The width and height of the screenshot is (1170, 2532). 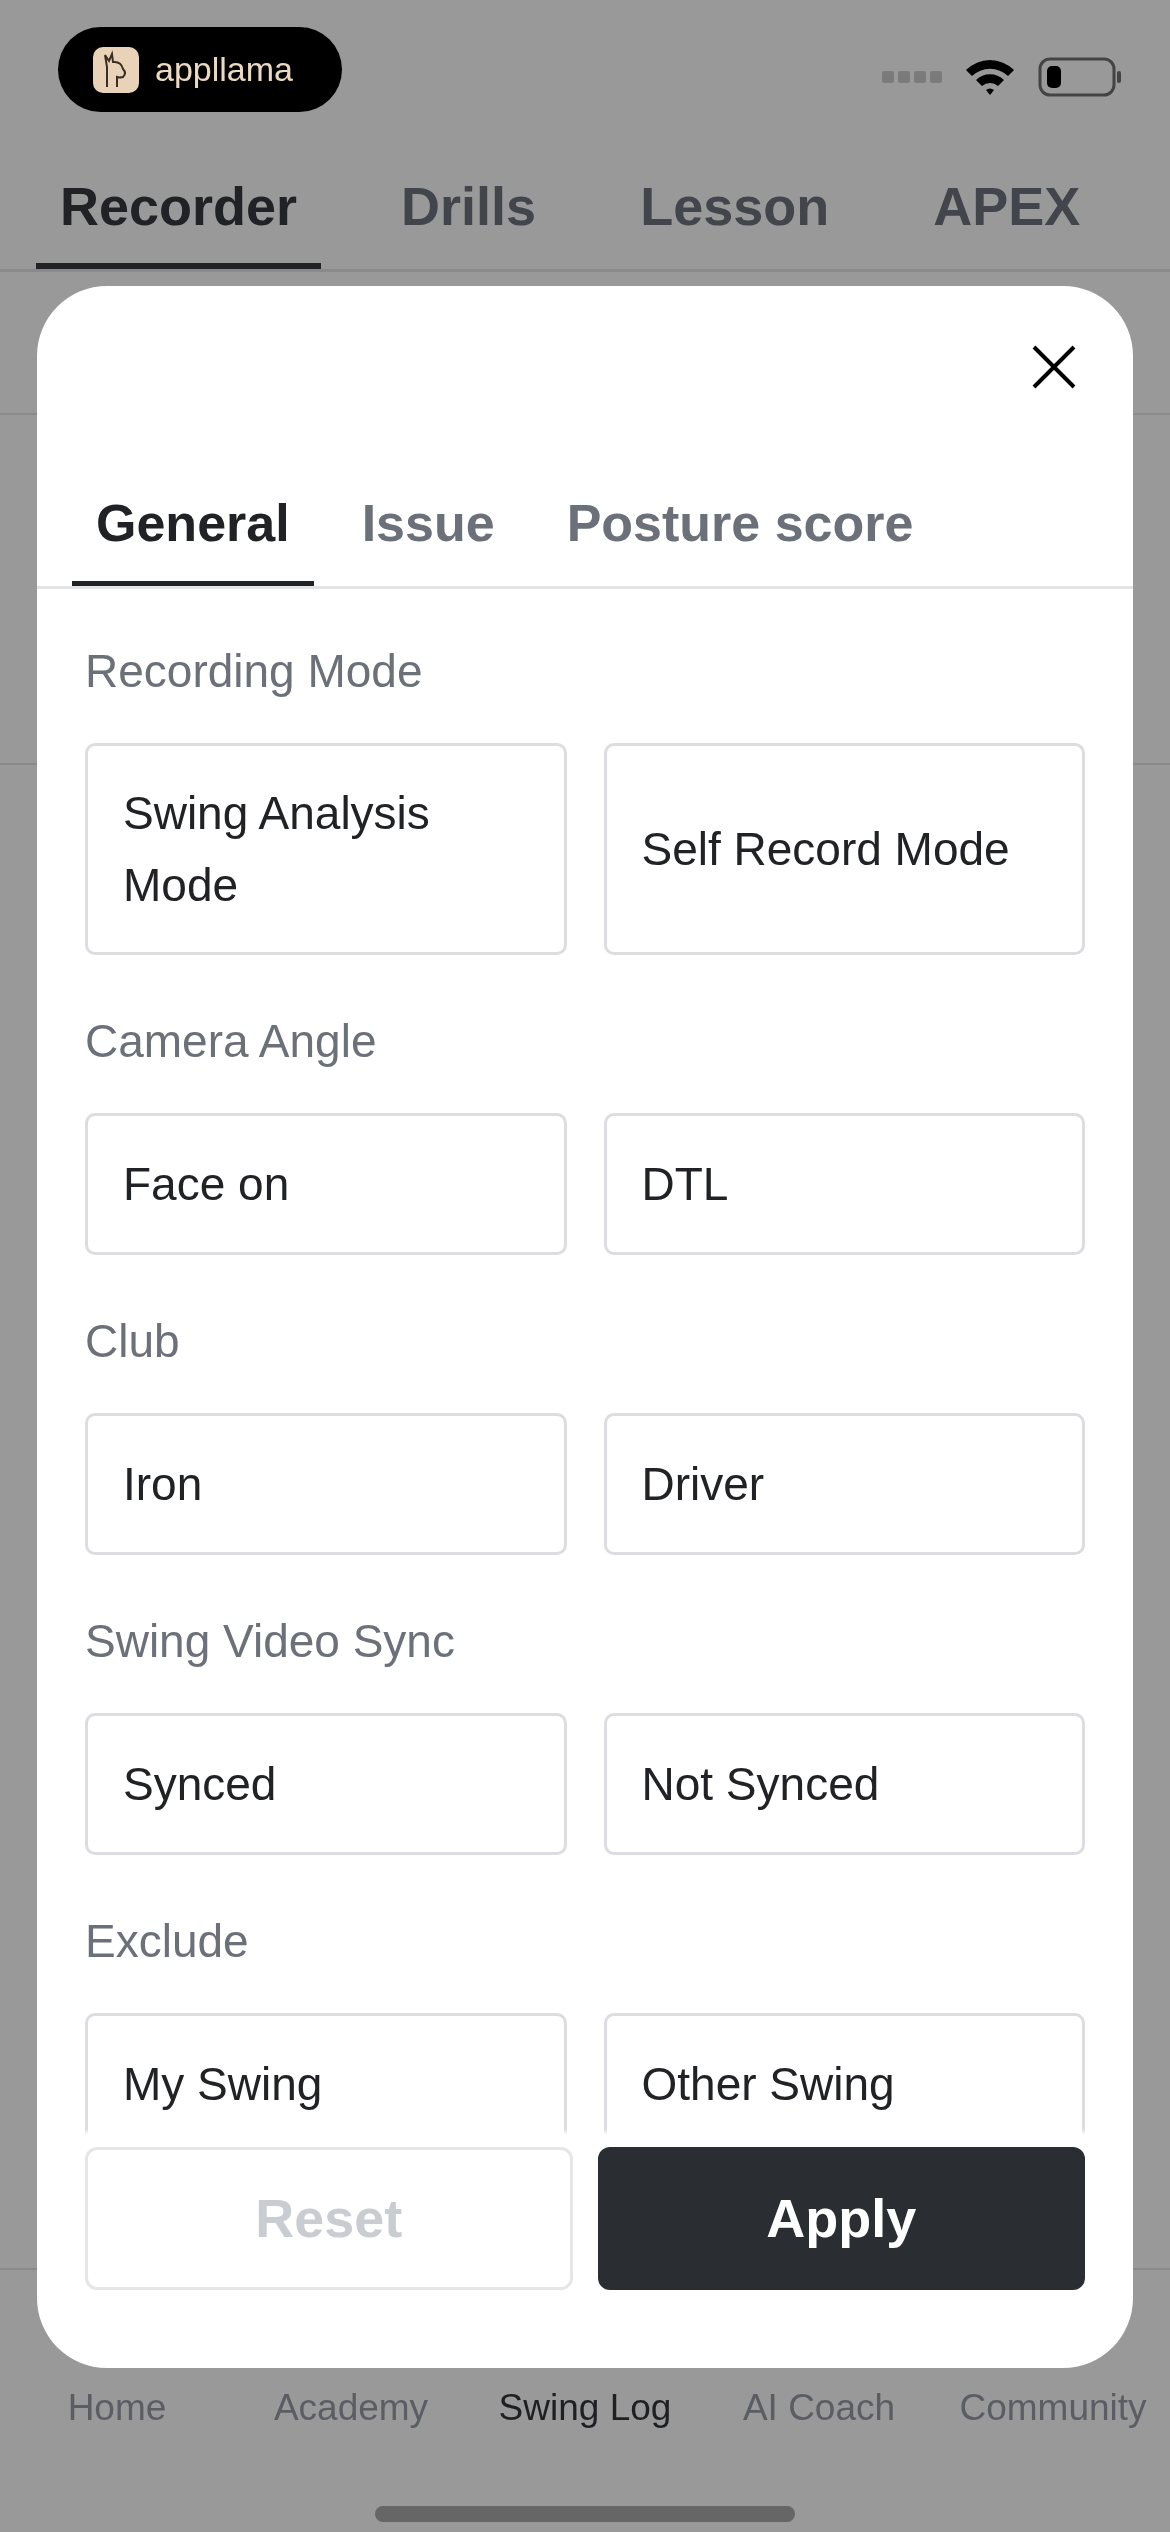 What do you see at coordinates (990, 77) in the screenshot?
I see `wifi-icon` at bounding box center [990, 77].